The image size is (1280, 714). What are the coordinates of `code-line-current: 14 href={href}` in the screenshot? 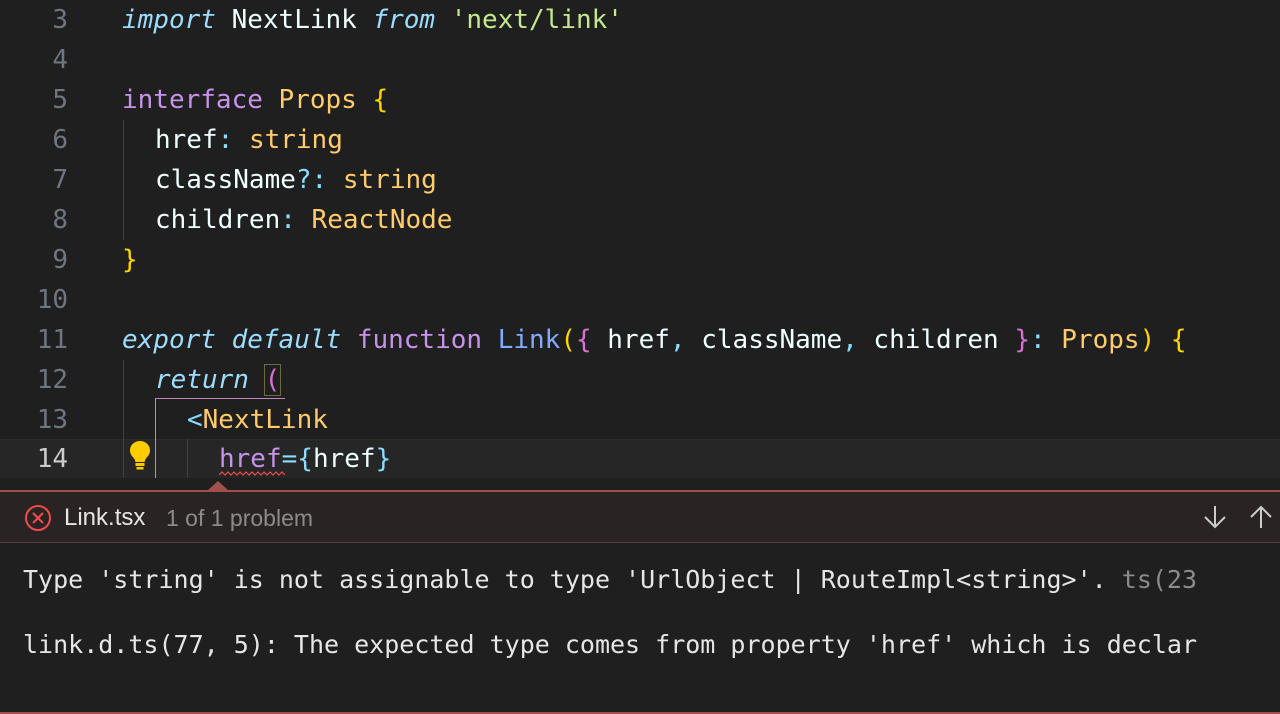 It's located at (640, 458).